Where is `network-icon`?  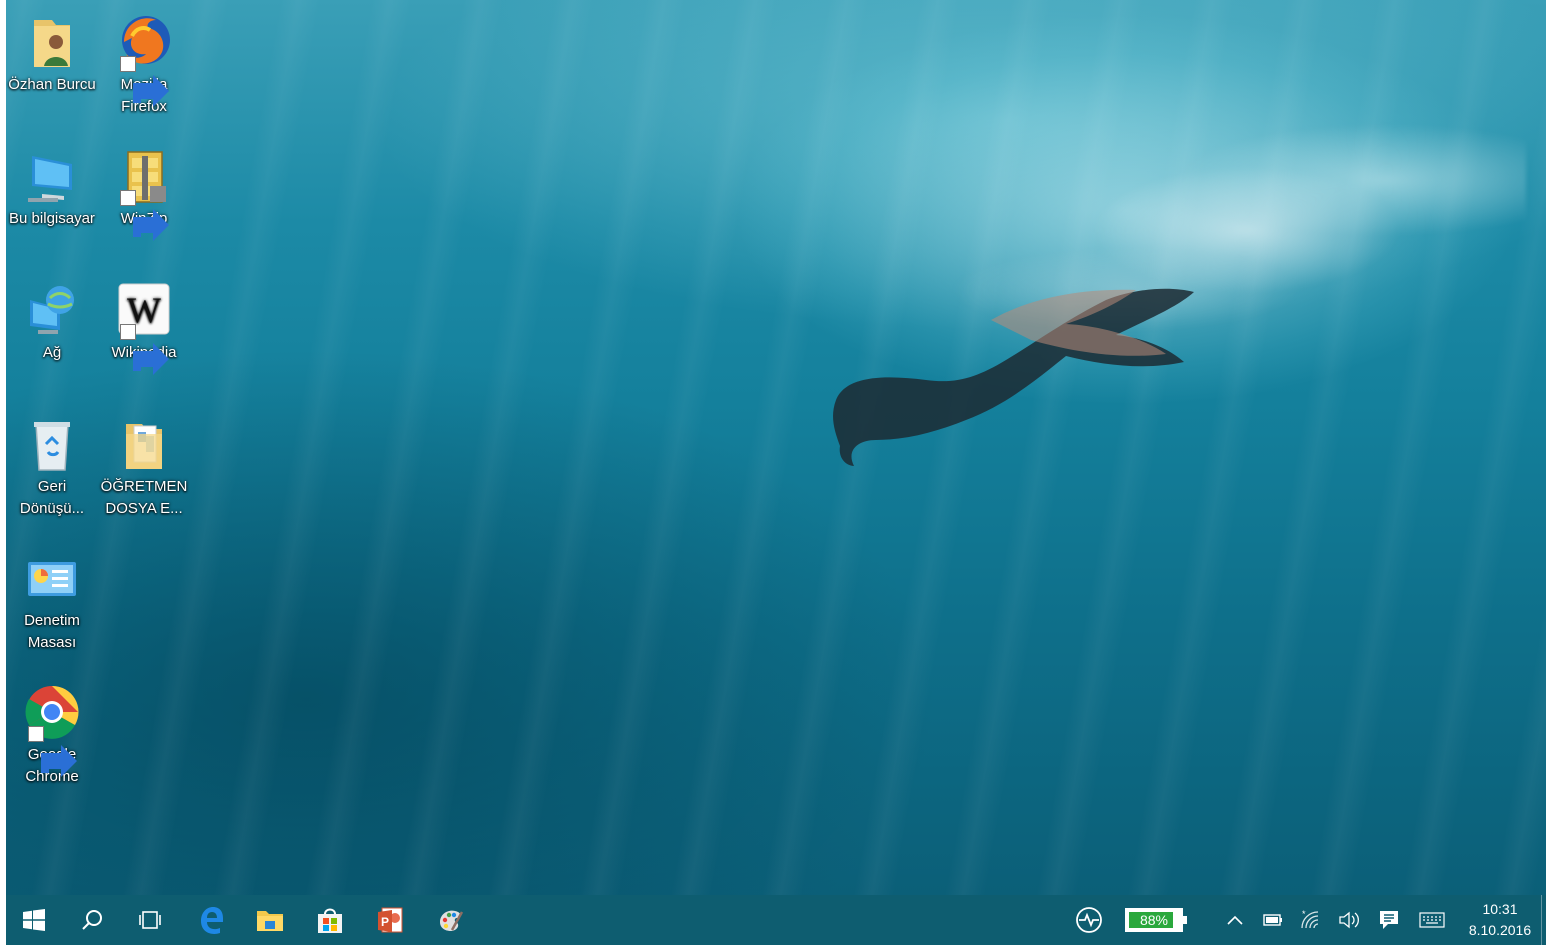 network-icon is located at coordinates (52, 310).